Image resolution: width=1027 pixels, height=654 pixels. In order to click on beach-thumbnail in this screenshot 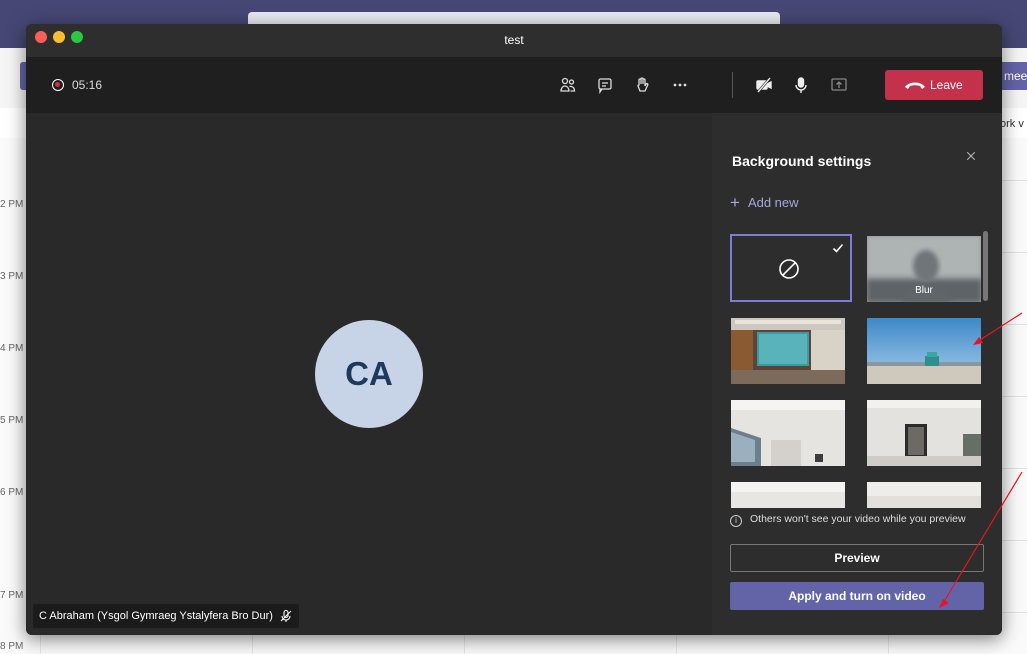, I will do `click(924, 351)`.